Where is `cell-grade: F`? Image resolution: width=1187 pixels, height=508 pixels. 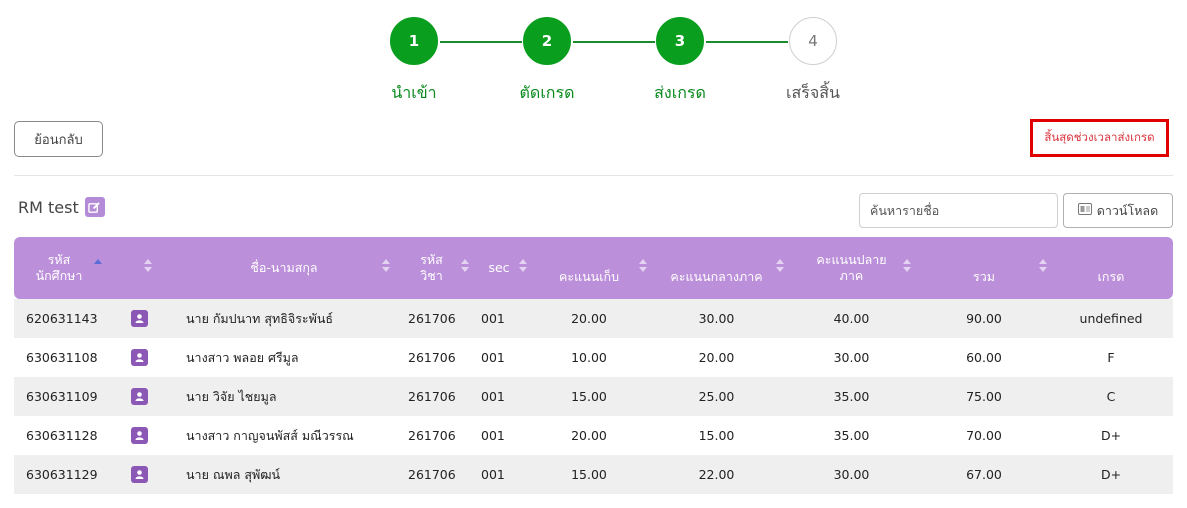 cell-grade: F is located at coordinates (1111, 357).